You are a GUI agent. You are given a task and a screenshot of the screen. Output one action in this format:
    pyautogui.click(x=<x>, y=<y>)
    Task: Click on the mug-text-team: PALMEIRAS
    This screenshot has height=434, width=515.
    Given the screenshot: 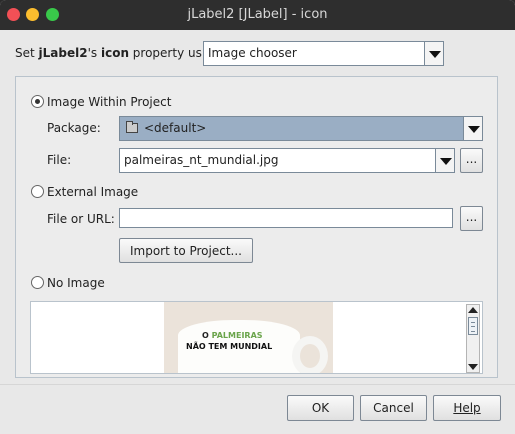 What is the action you would take?
    pyautogui.click(x=237, y=335)
    